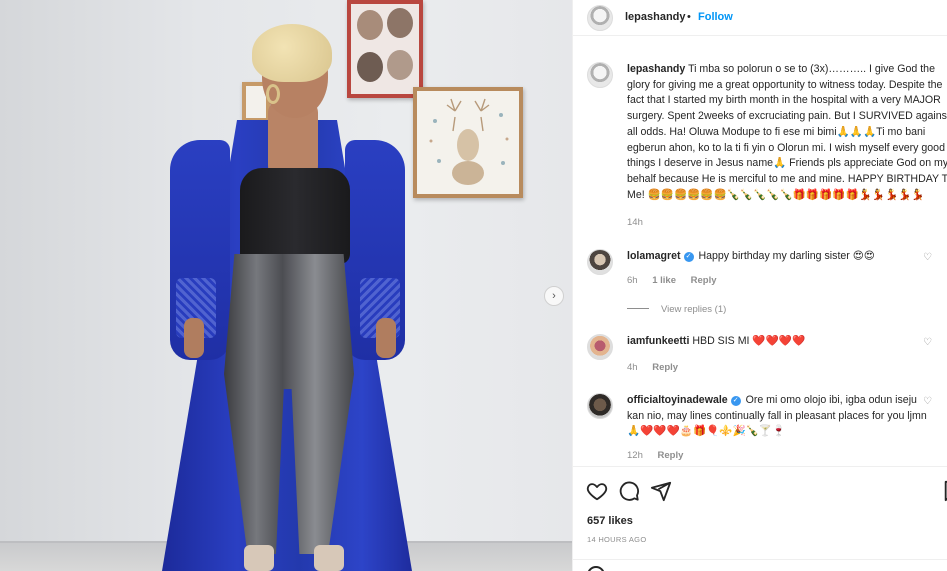  Describe the element at coordinates (944, 491) in the screenshot. I see `bookmark-icon` at that location.